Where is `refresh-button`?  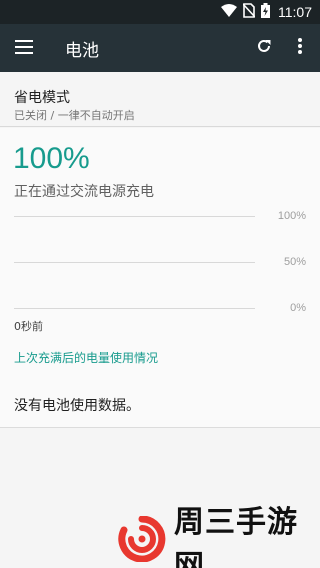
refresh-button is located at coordinates (264, 48).